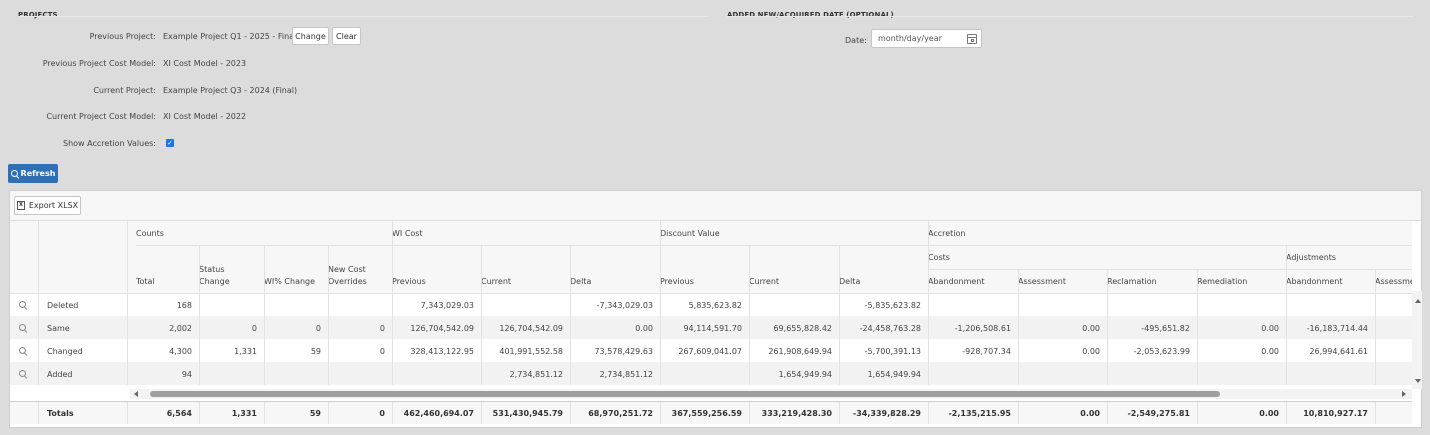 This screenshot has height=435, width=1430. Describe the element at coordinates (849, 281) in the screenshot. I see `header-dv-delta: Delta` at that location.